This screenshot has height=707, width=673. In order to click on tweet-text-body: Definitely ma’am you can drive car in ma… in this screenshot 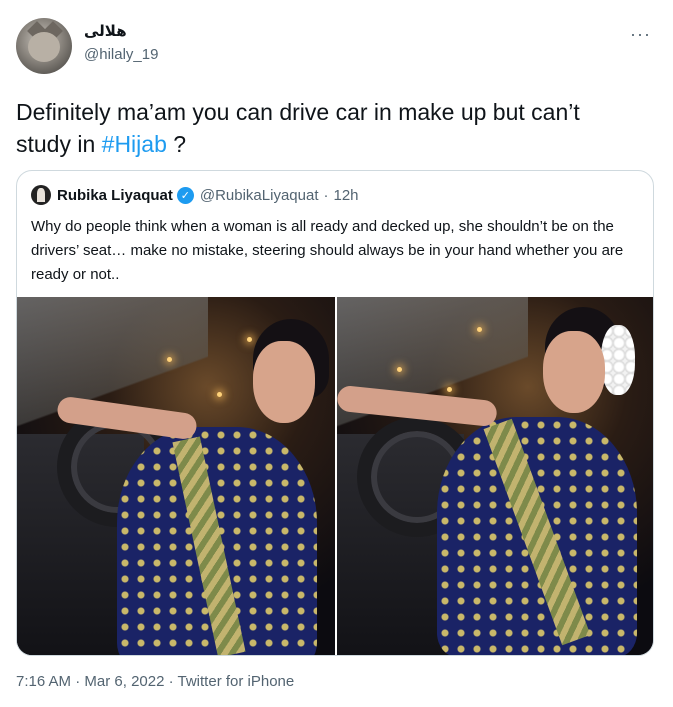, I will do `click(298, 128)`.